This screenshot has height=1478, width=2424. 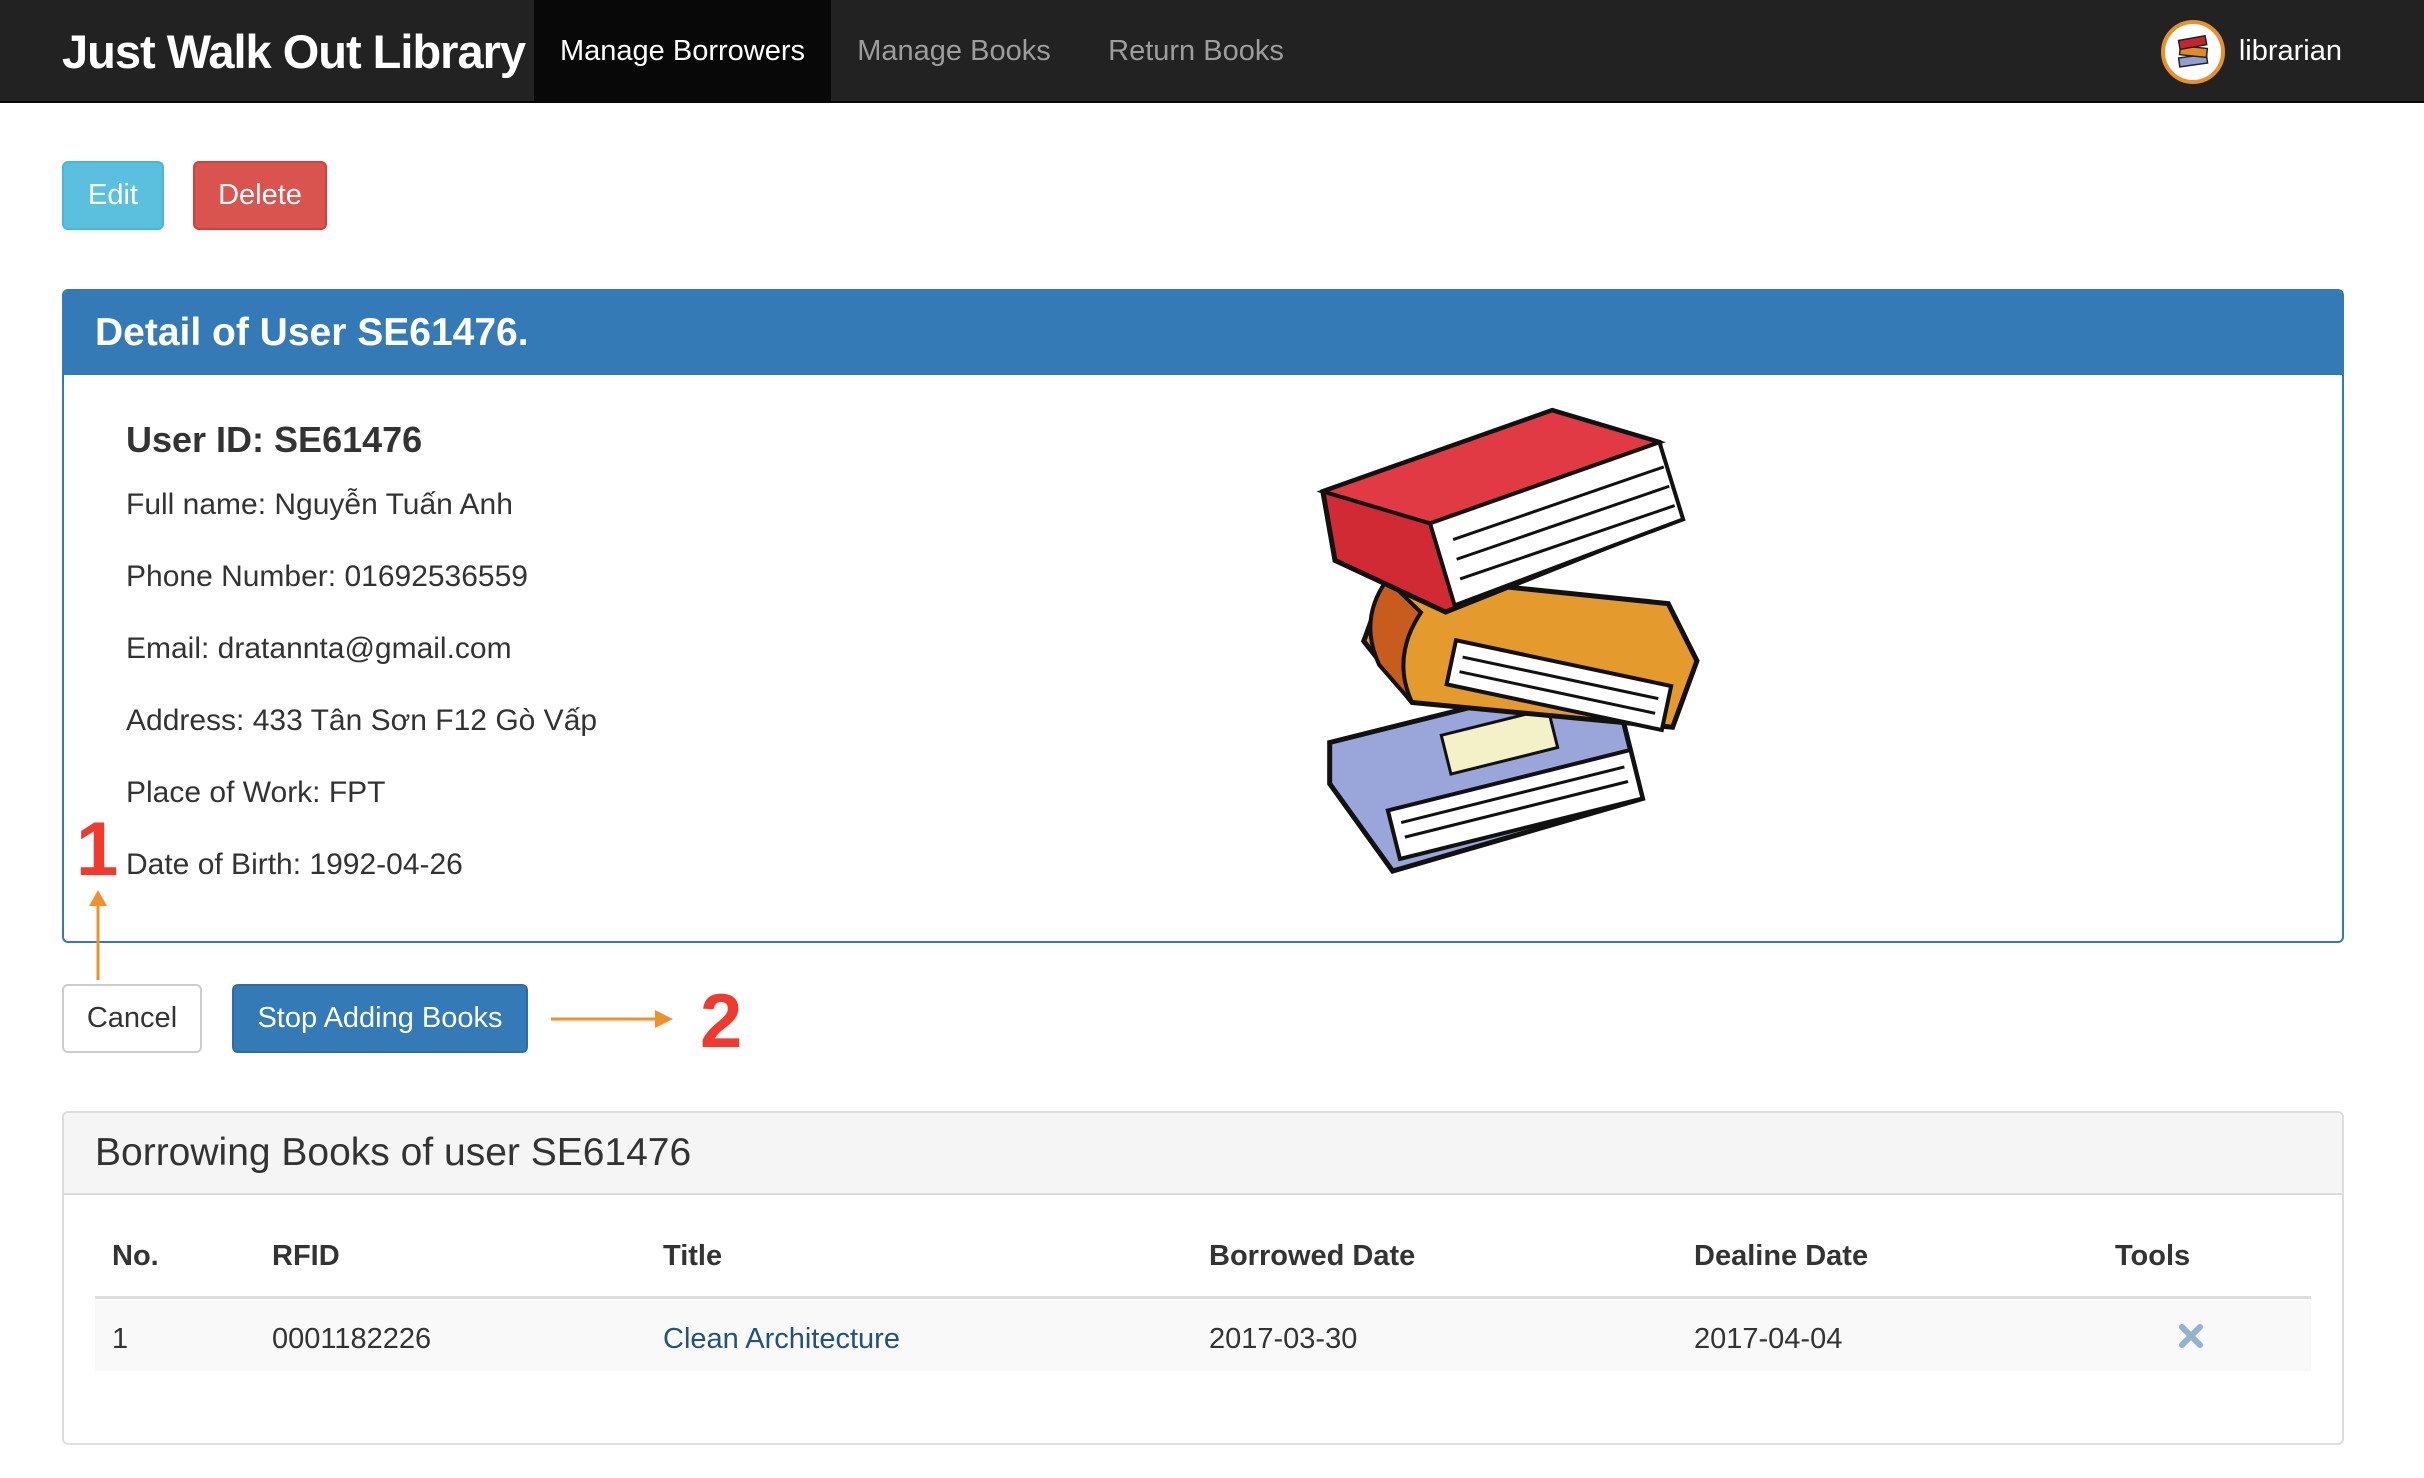 I want to click on workplace-text: Place of Work: FPT, so click(x=256, y=792).